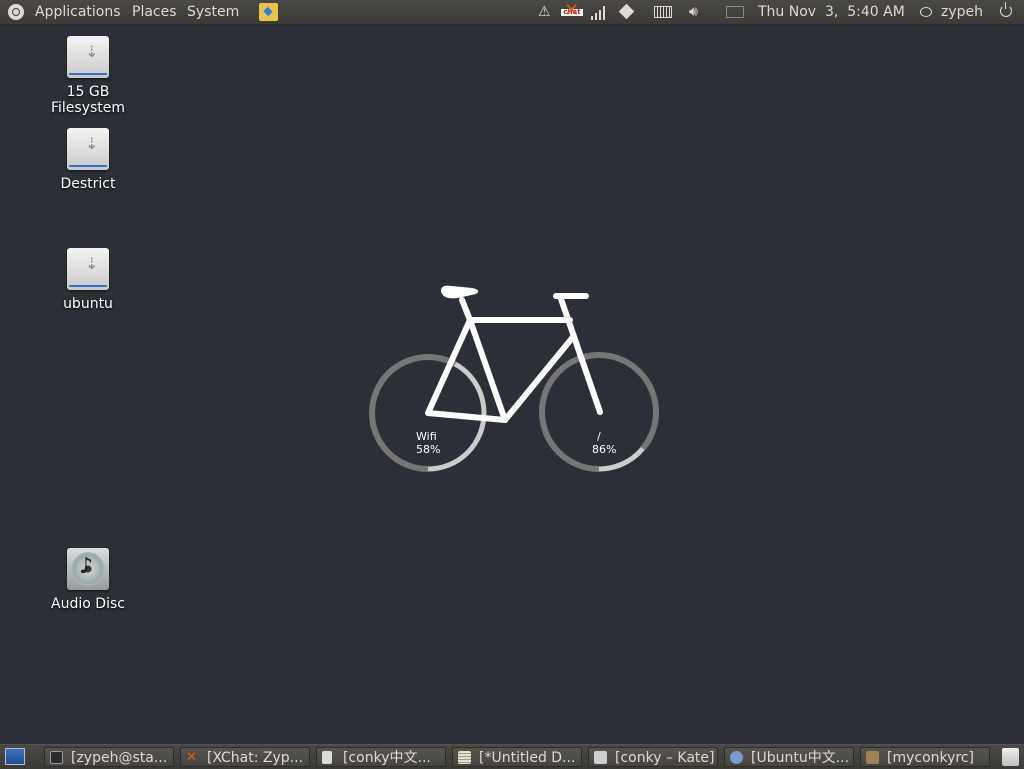  I want to click on desktop-icon-audio-disc: ♪ Audio Disc, so click(88, 580).